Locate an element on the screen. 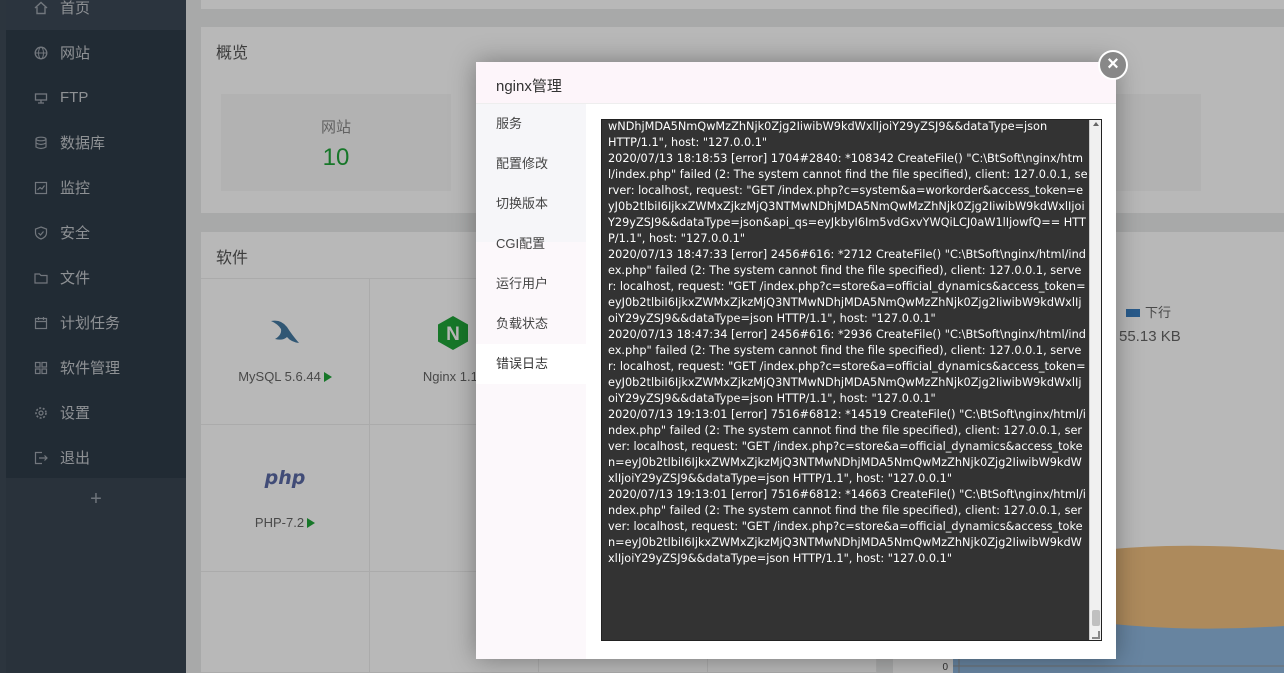 The width and height of the screenshot is (1284, 673). tab-load-status: 负载状态 is located at coordinates (531, 324).